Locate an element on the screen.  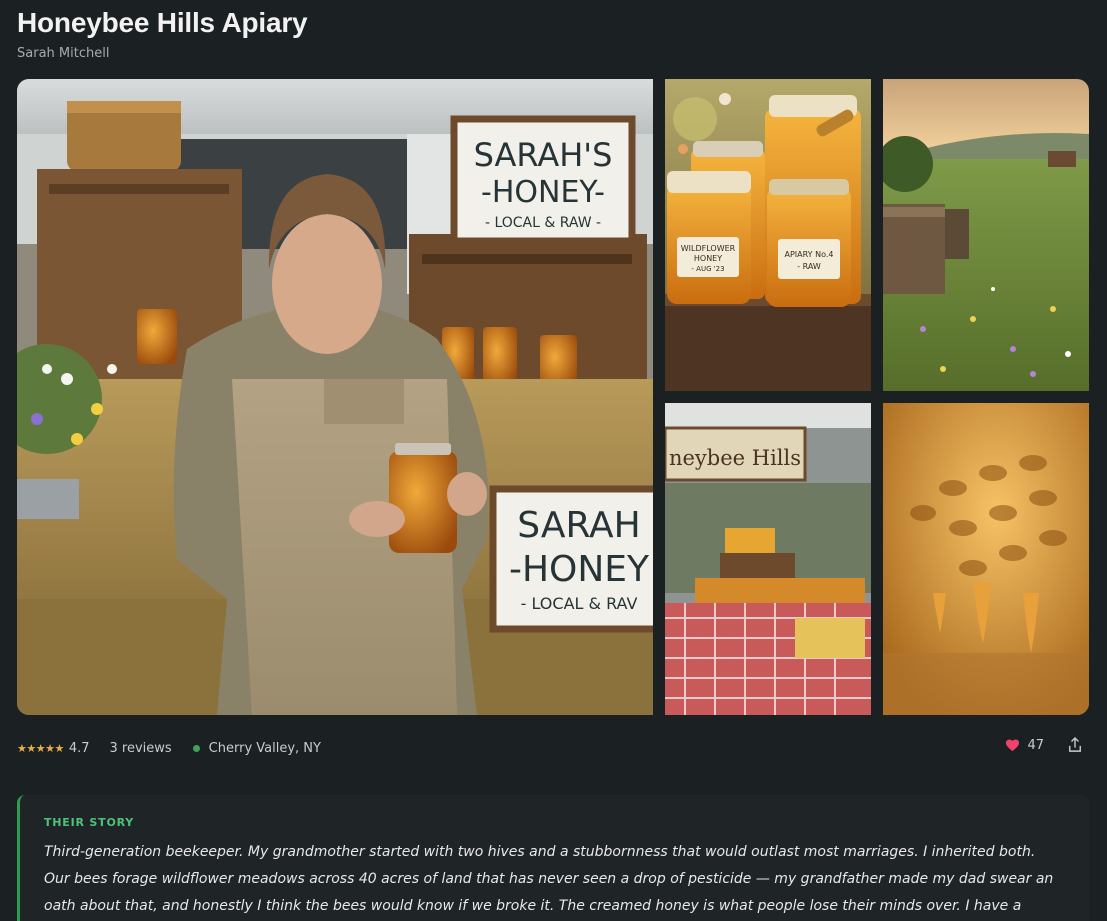
gallery-photo-honeycomb is located at coordinates (986, 559).